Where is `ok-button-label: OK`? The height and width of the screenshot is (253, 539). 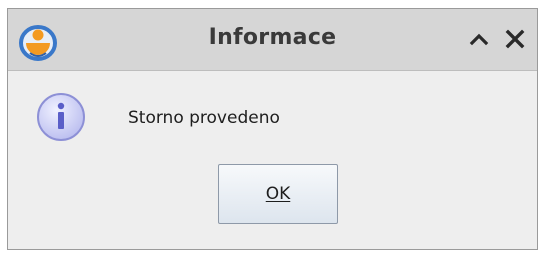
ok-button-label: OK is located at coordinates (278, 194).